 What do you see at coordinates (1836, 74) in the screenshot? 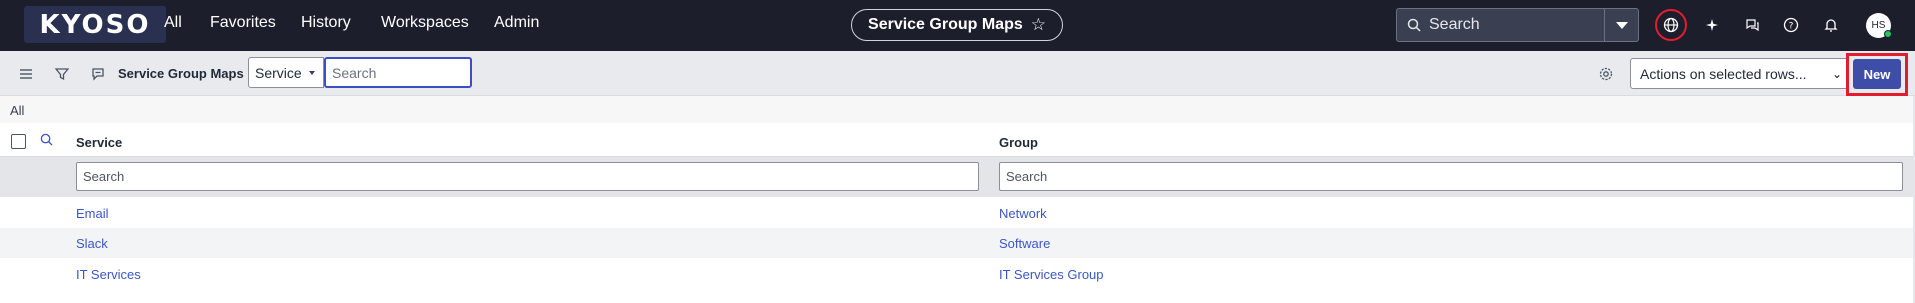
I see `chevron-down-icon: ⌄` at bounding box center [1836, 74].